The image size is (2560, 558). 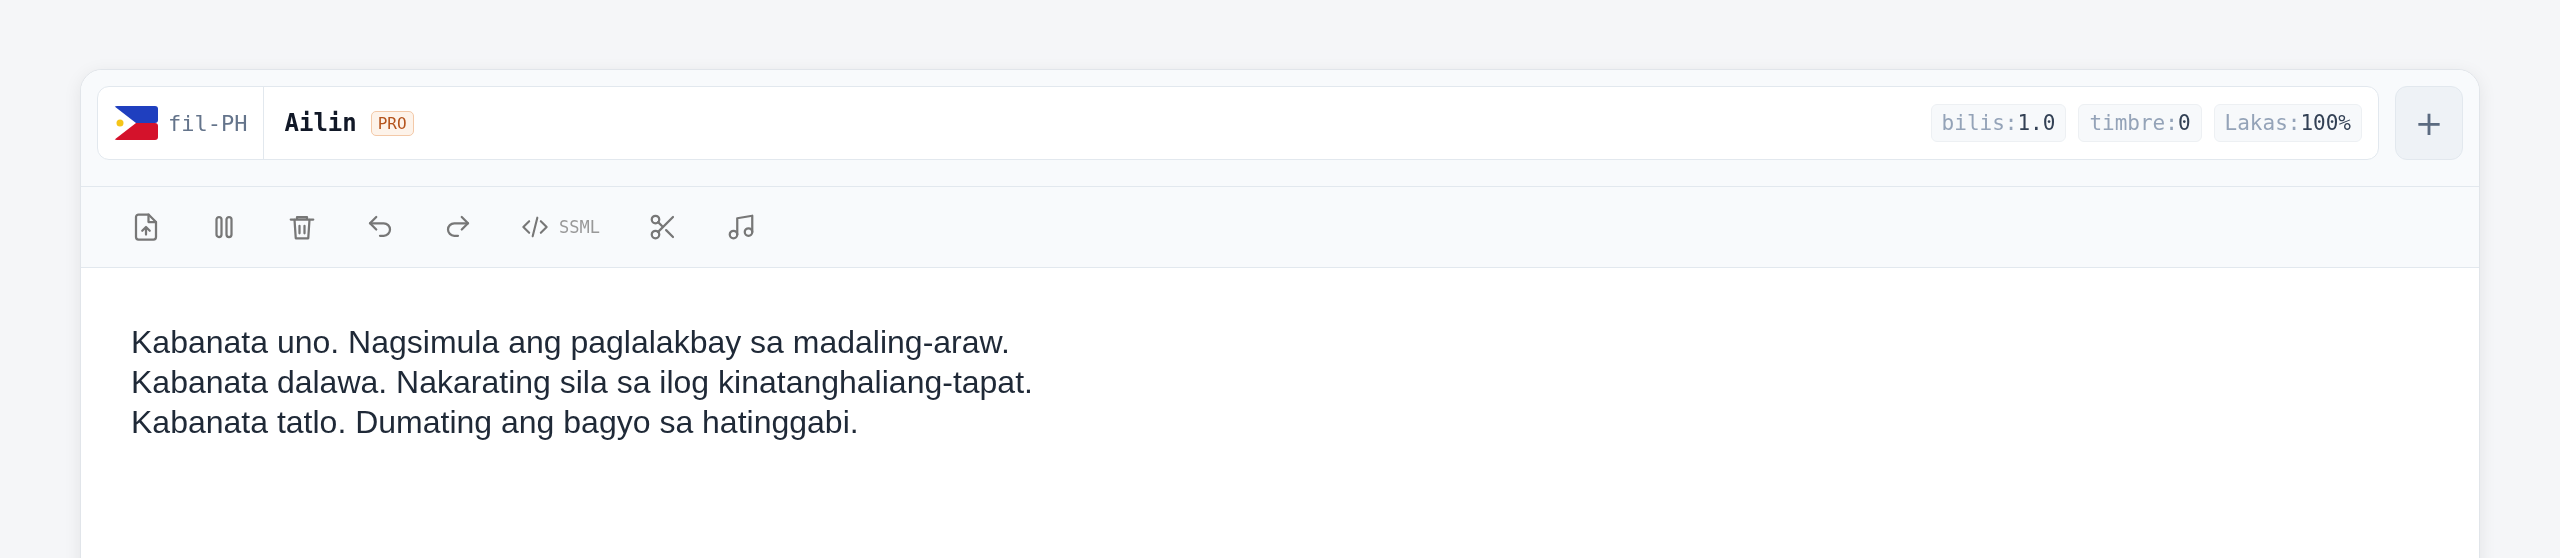 What do you see at coordinates (495, 422) in the screenshot?
I see `text-line: Kabanata tatlo. Dumating ang bagyo sa hatinggabi.` at bounding box center [495, 422].